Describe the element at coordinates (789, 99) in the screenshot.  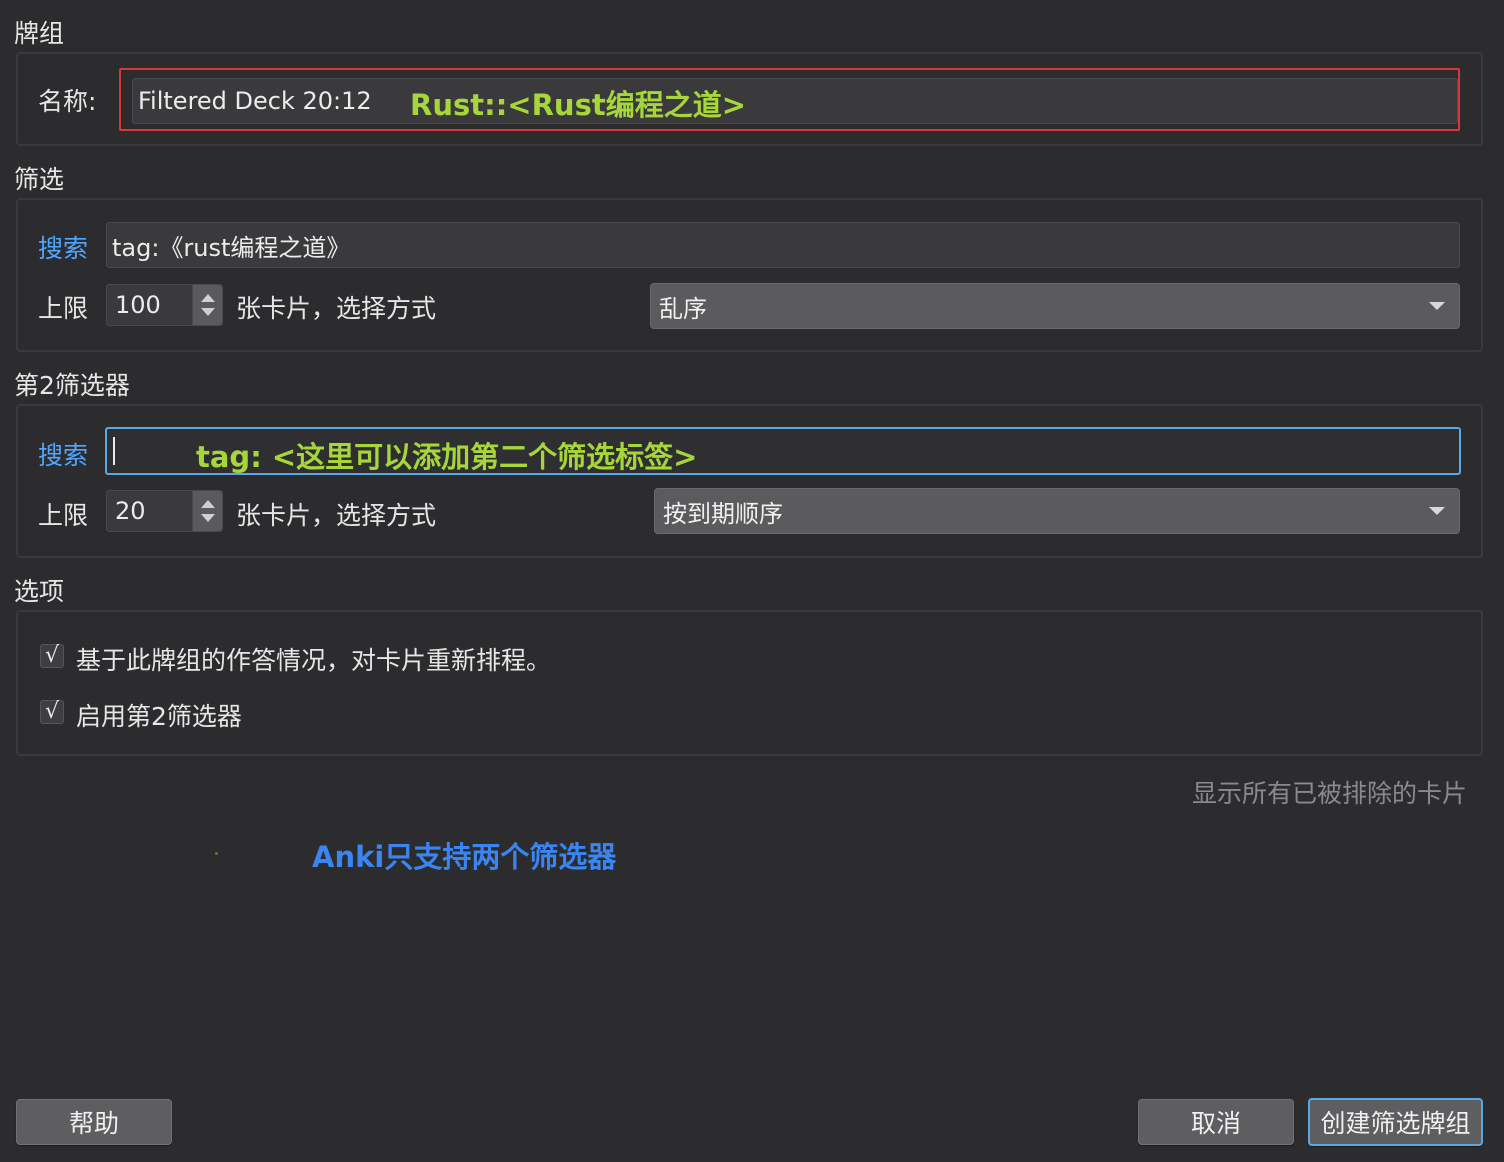
I see `highlight-box` at that location.